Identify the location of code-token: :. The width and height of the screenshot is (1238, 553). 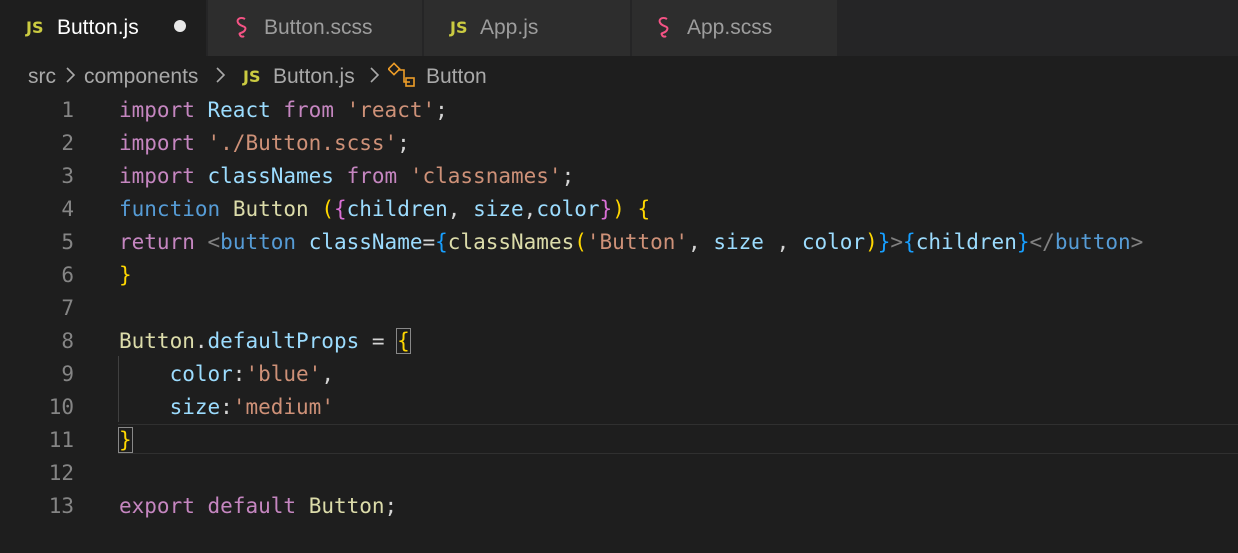
(226, 407).